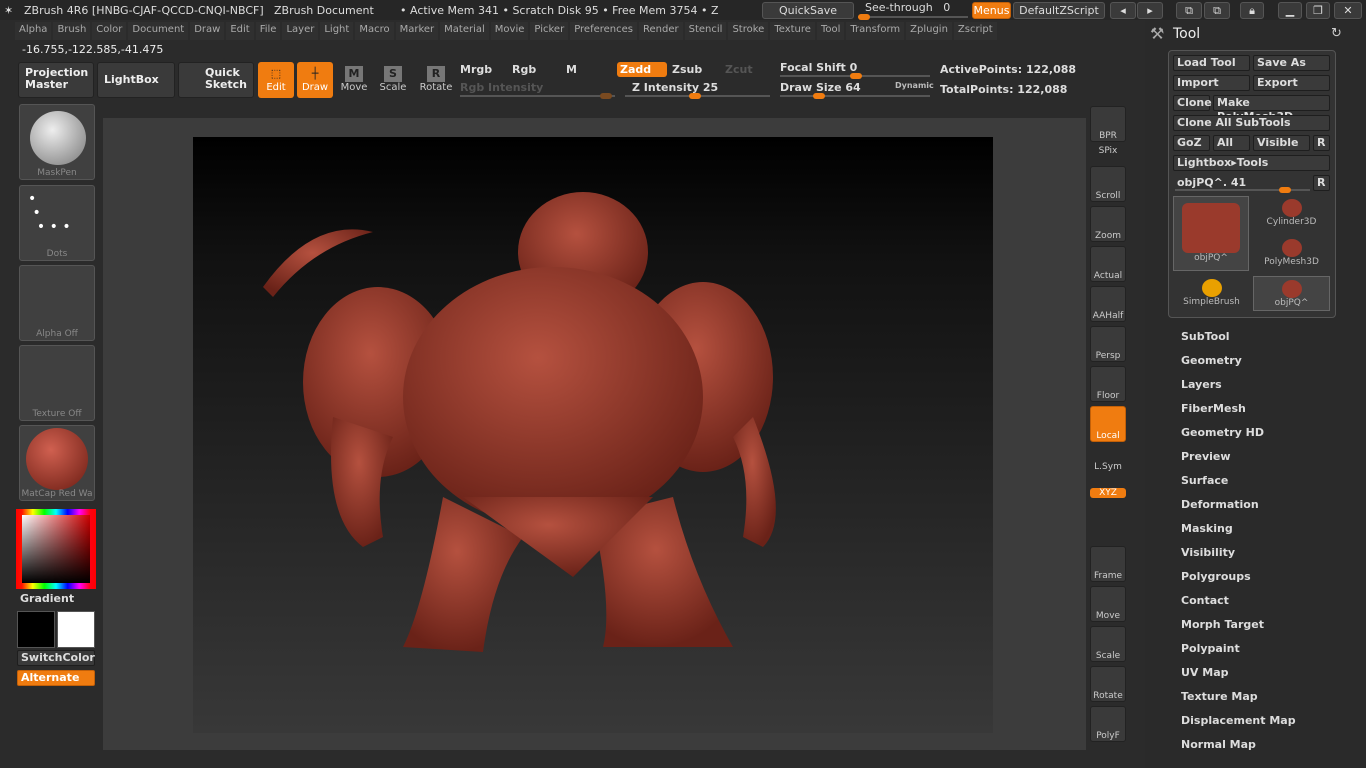 The height and width of the screenshot is (768, 1366). Describe the element at coordinates (642, 69) in the screenshot. I see `zadd-button: Zadd` at that location.